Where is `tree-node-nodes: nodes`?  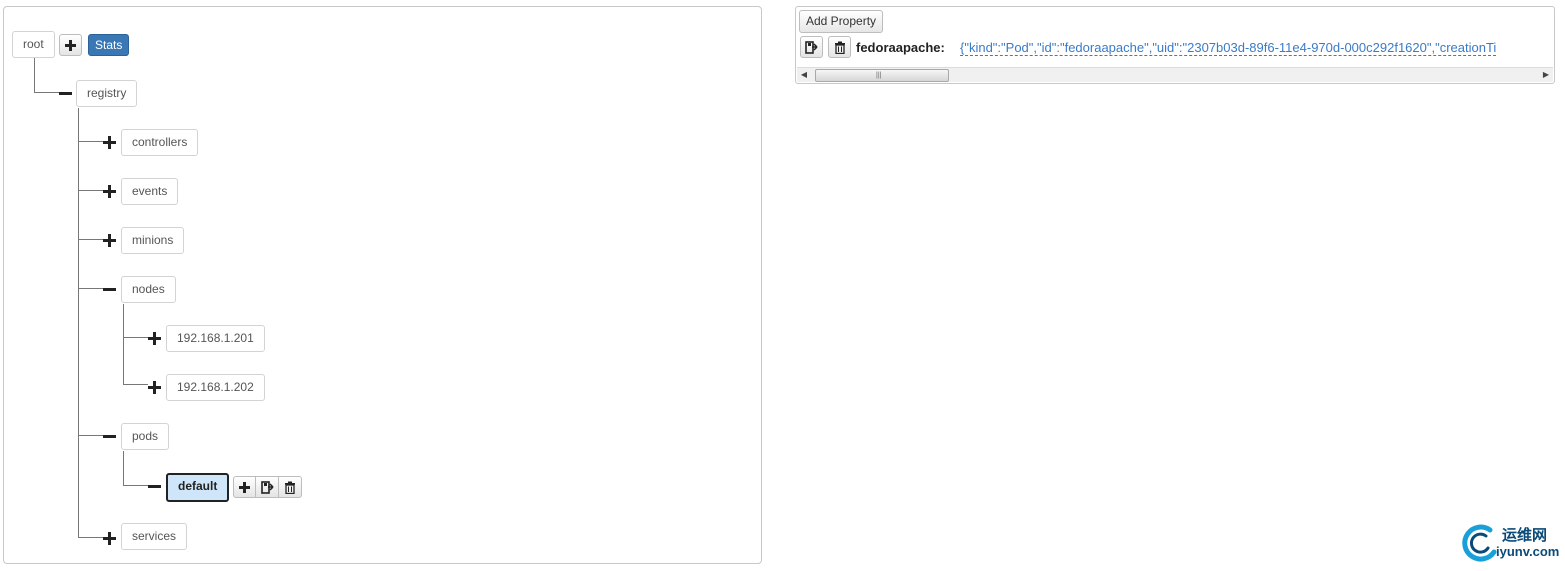
tree-node-nodes: nodes is located at coordinates (148, 289).